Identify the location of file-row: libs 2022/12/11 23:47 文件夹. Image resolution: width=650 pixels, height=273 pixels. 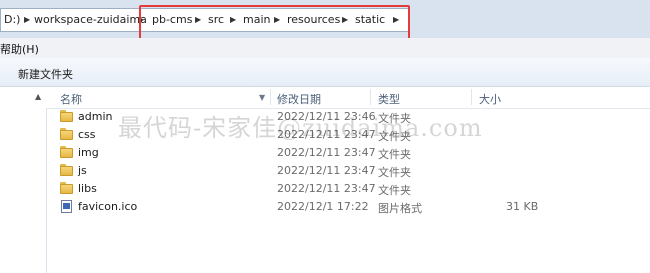
(348, 189).